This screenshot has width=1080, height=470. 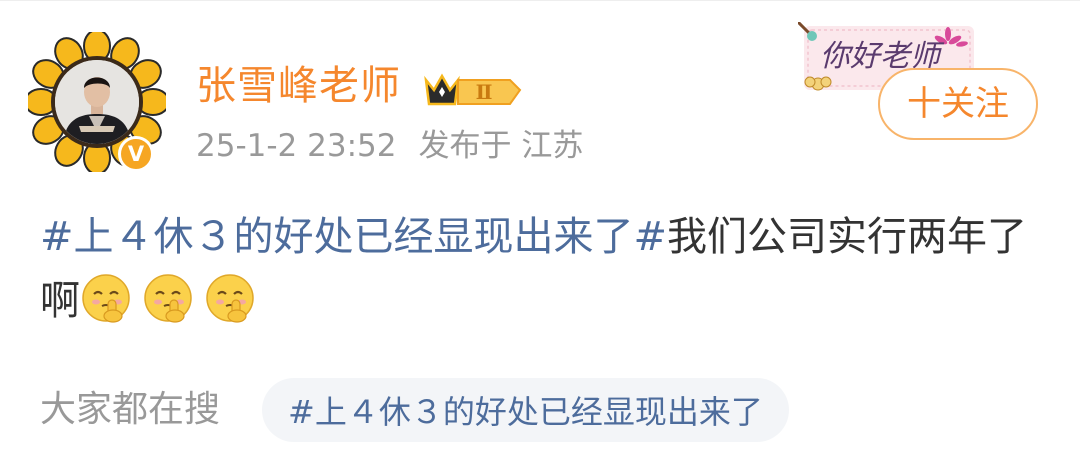 I want to click on topic-link: #上４休３的好处已经显现出来了#, so click(x=353, y=237).